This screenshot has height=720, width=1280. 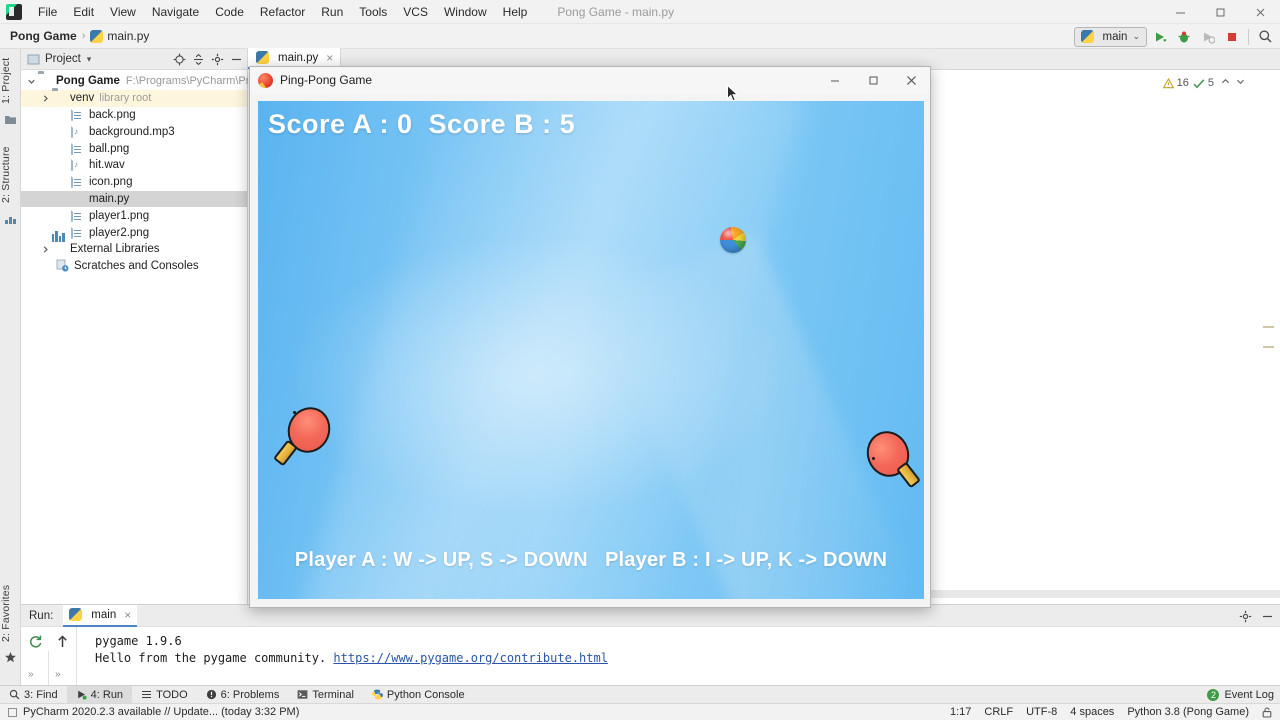 What do you see at coordinates (47, 12) in the screenshot?
I see `menu-item-file: File` at bounding box center [47, 12].